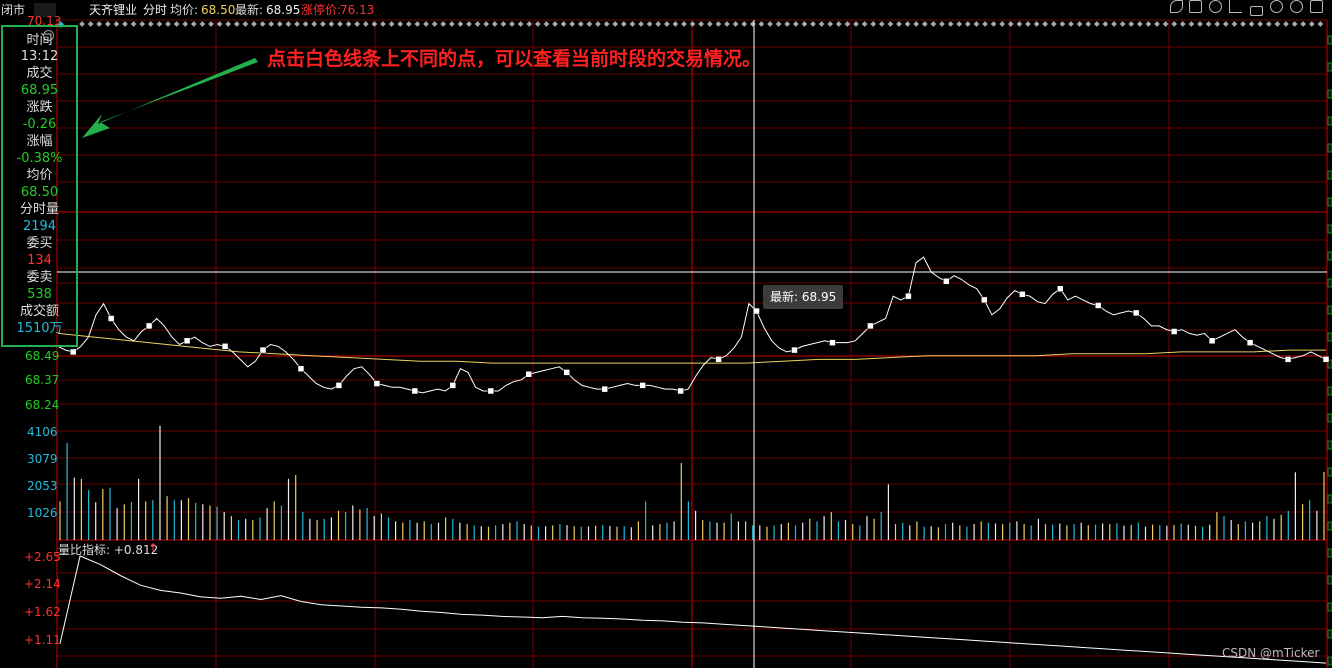 Image resolution: width=1332 pixels, height=668 pixels. Describe the element at coordinates (108, 550) in the screenshot. I see `indicator-title: 量比指标: +0.812` at that location.